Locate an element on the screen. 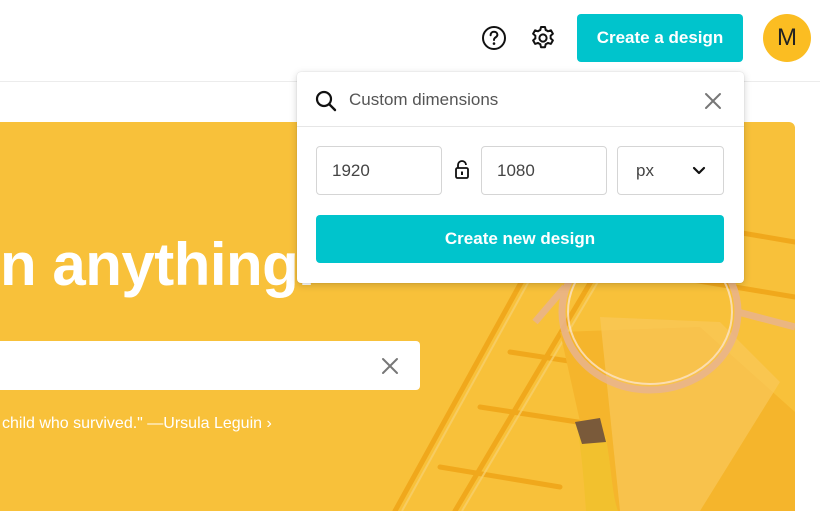 This screenshot has width=820, height=511. width-field is located at coordinates (379, 170).